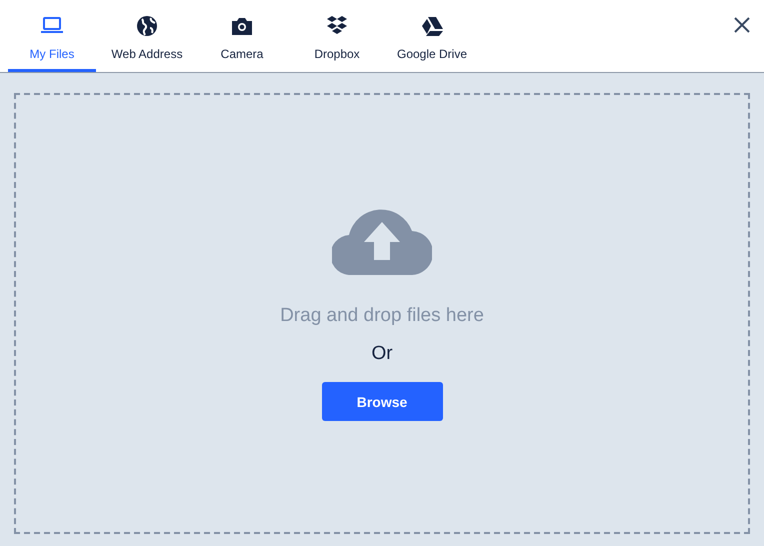 The height and width of the screenshot is (546, 764). What do you see at coordinates (742, 25) in the screenshot?
I see `close-button` at bounding box center [742, 25].